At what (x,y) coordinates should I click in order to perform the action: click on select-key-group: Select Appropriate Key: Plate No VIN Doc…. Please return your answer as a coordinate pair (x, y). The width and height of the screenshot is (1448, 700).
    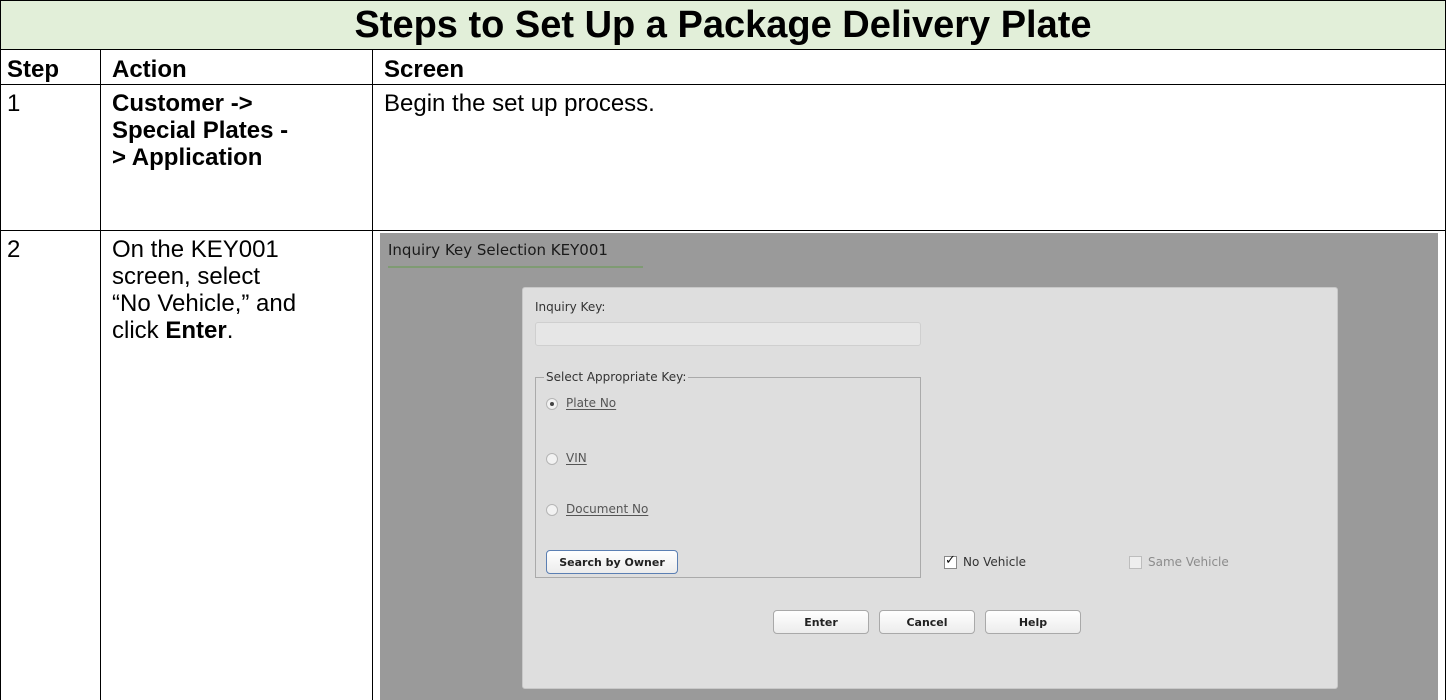
    Looking at the image, I should click on (728, 474).